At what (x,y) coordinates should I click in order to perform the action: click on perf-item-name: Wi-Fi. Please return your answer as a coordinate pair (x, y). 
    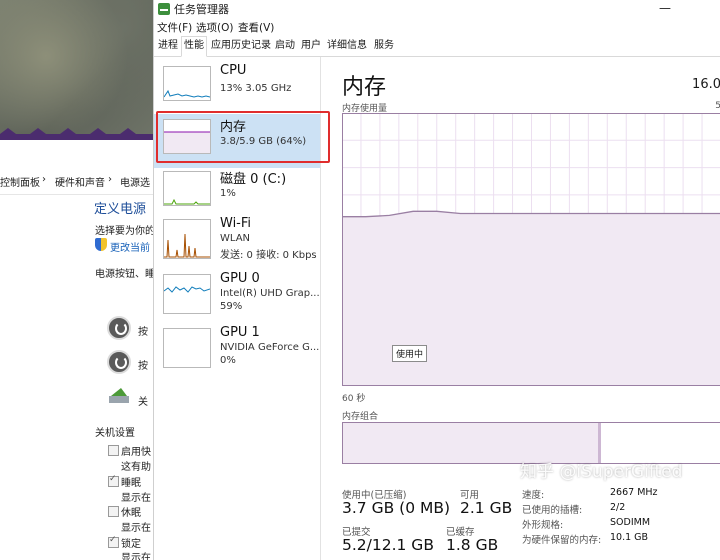
    Looking at the image, I should click on (236, 223).